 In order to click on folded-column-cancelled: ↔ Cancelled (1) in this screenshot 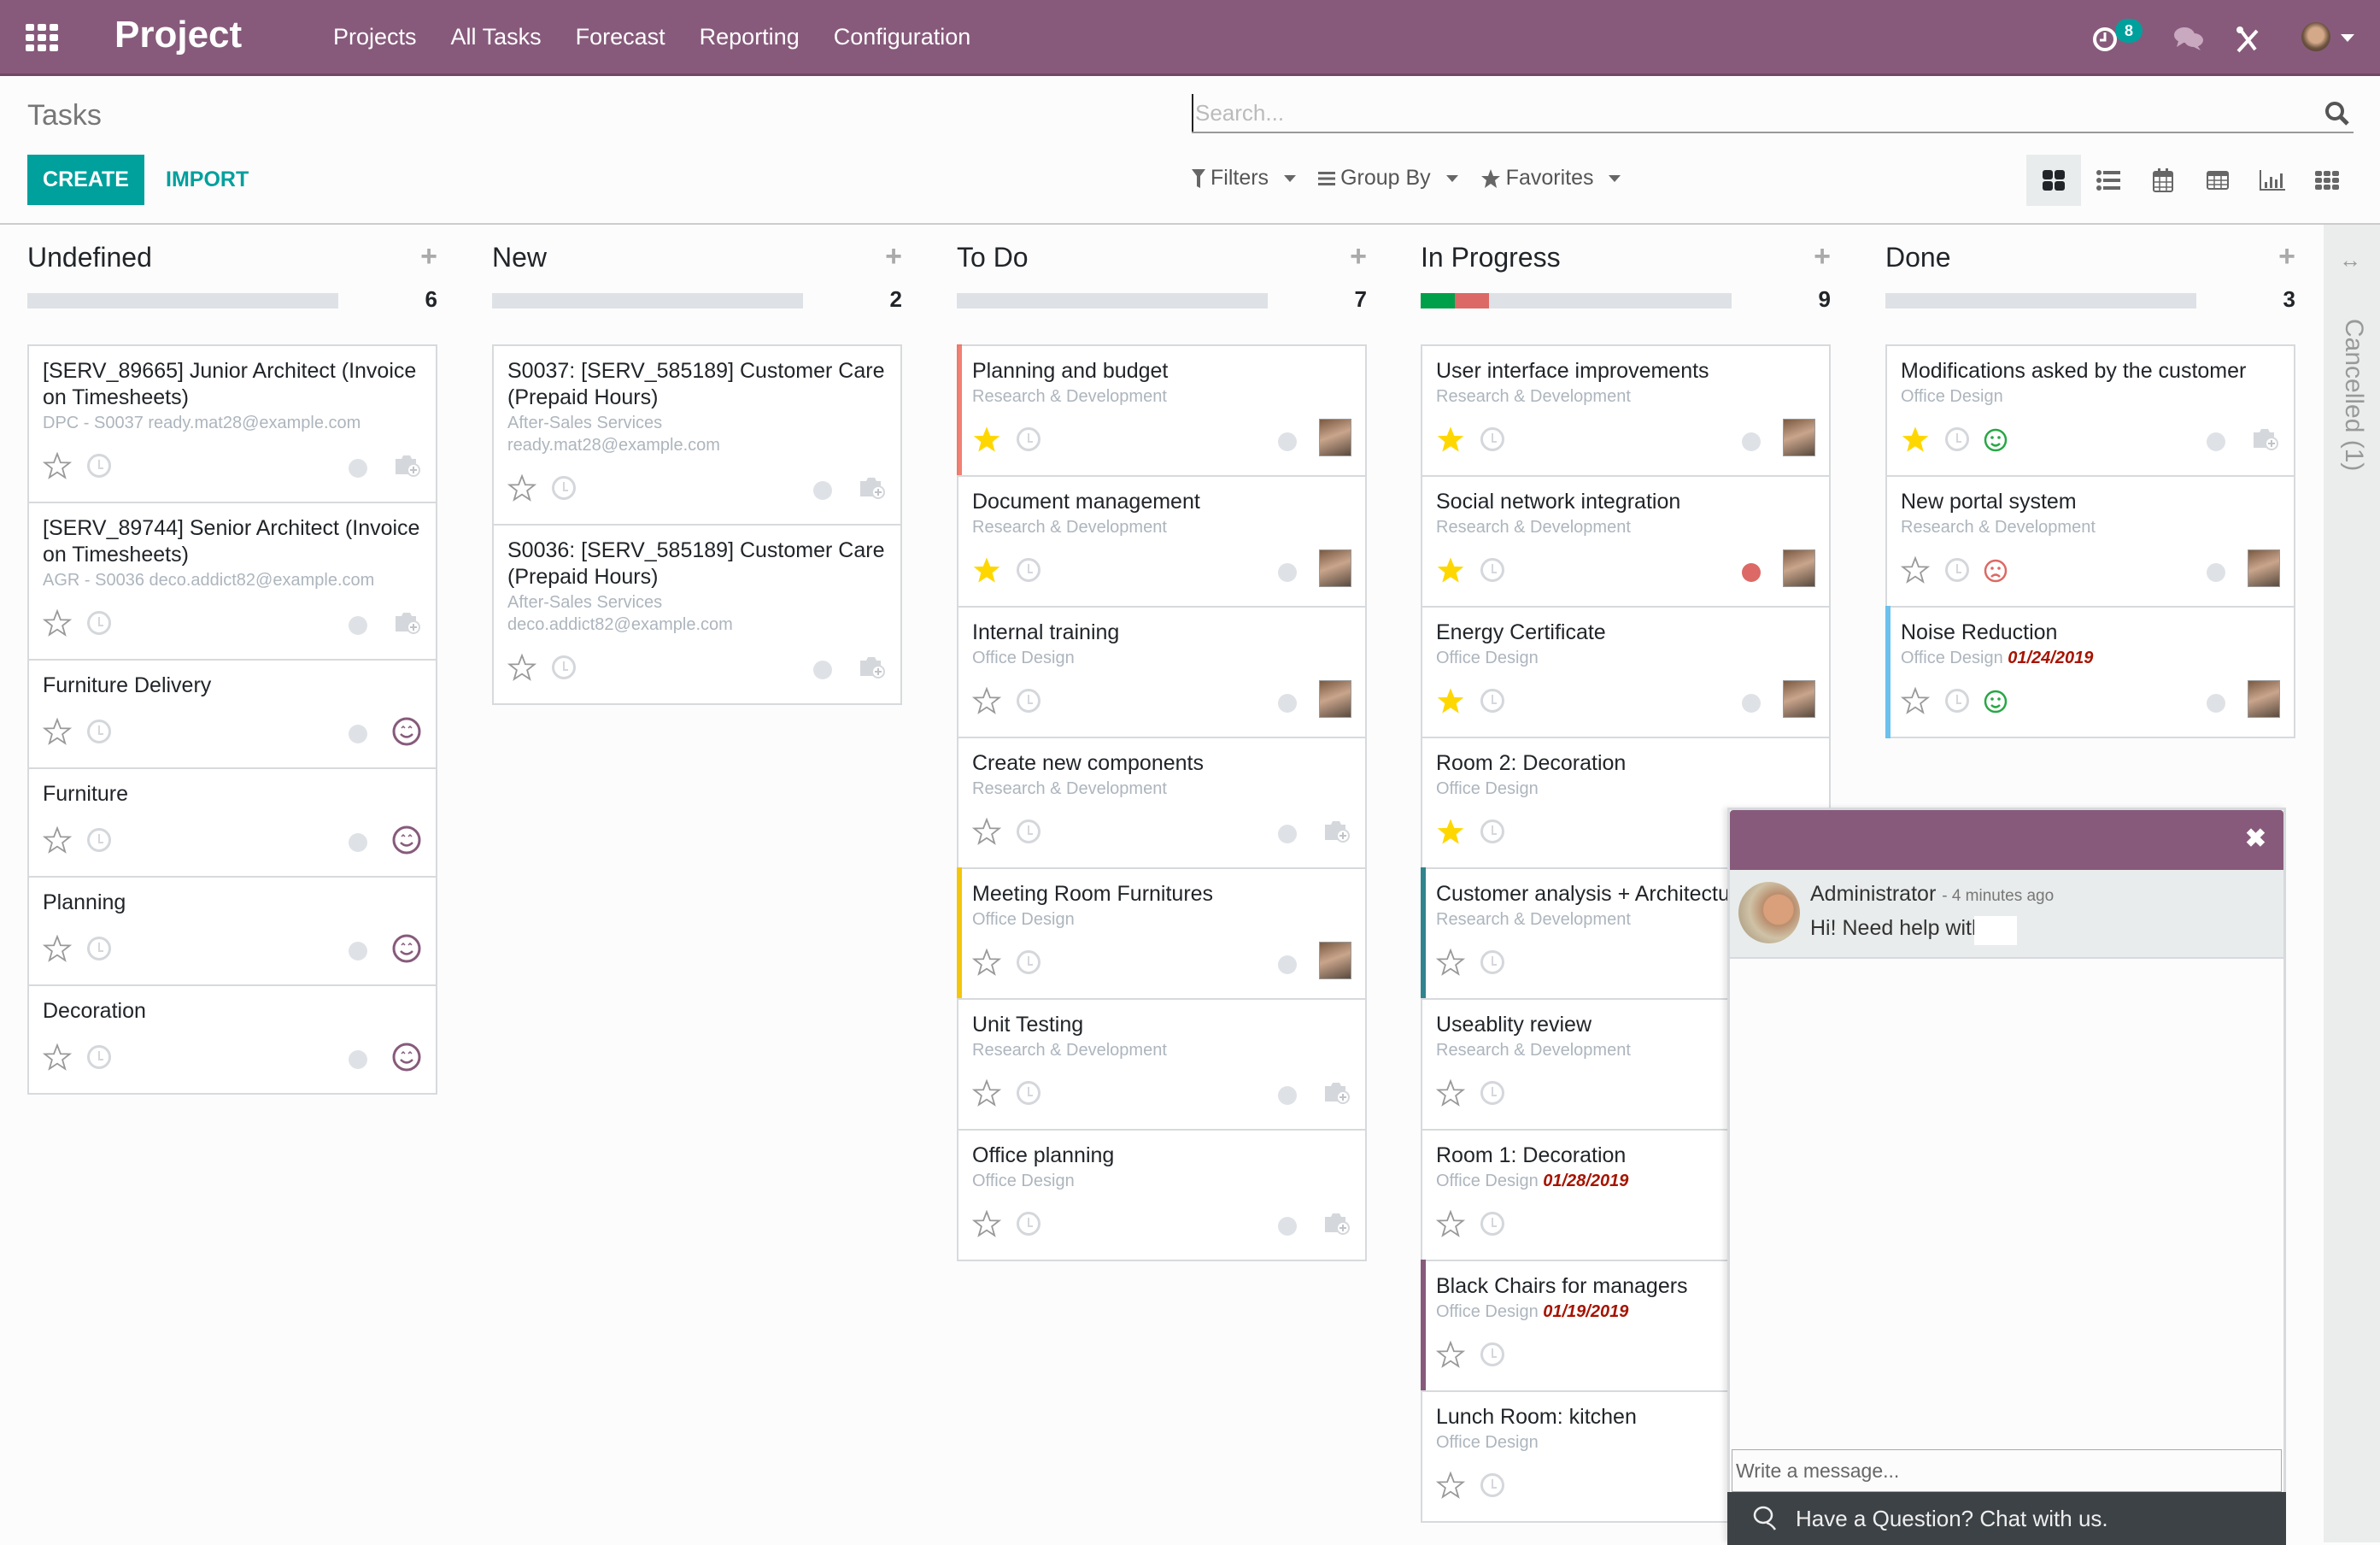, I will do `click(2352, 884)`.